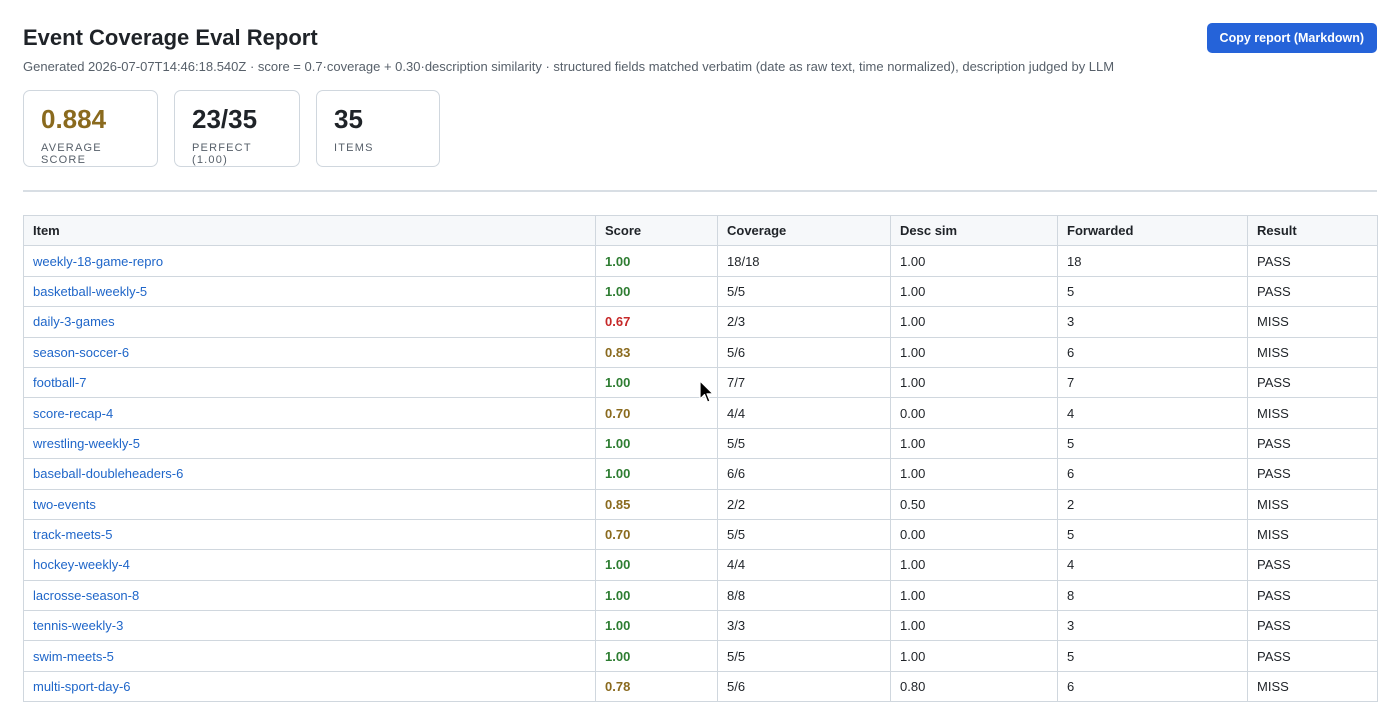 This screenshot has height=710, width=1400. What do you see at coordinates (804, 322) in the screenshot?
I see `coverage-cell: 2/3` at bounding box center [804, 322].